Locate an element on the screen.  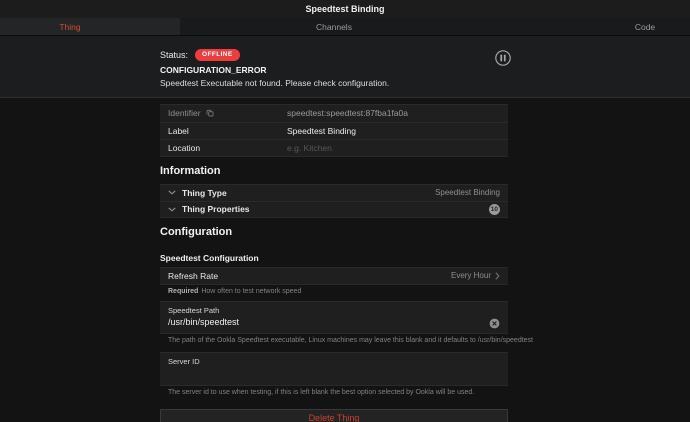
location-field-label: Location is located at coordinates (184, 147).